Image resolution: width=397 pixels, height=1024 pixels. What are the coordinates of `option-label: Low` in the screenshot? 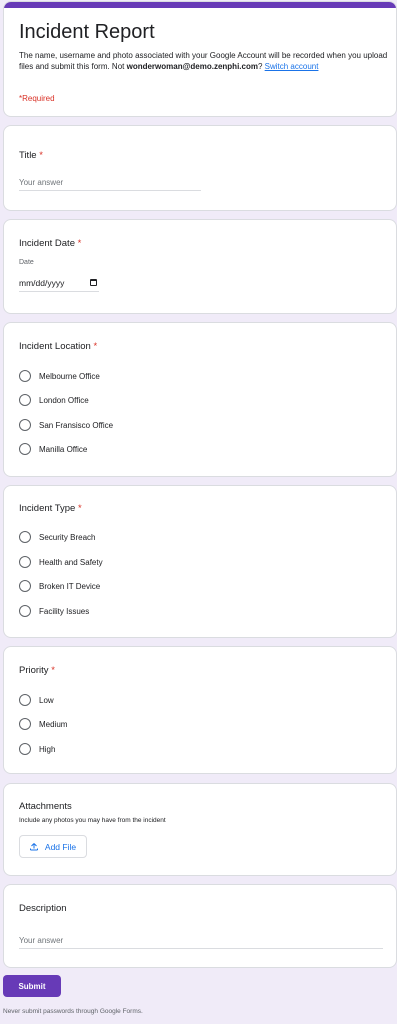 It's located at (46, 700).